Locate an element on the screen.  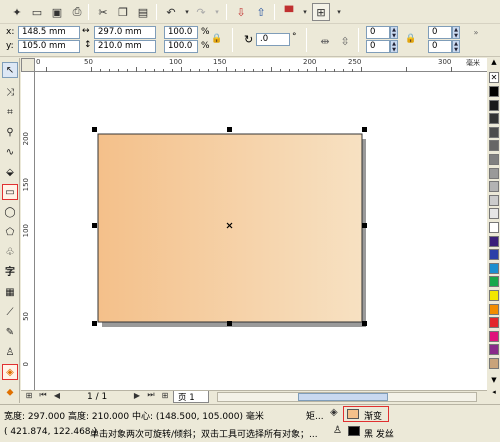
ellipse-tool-icon: ◯ is located at coordinates (10, 212).